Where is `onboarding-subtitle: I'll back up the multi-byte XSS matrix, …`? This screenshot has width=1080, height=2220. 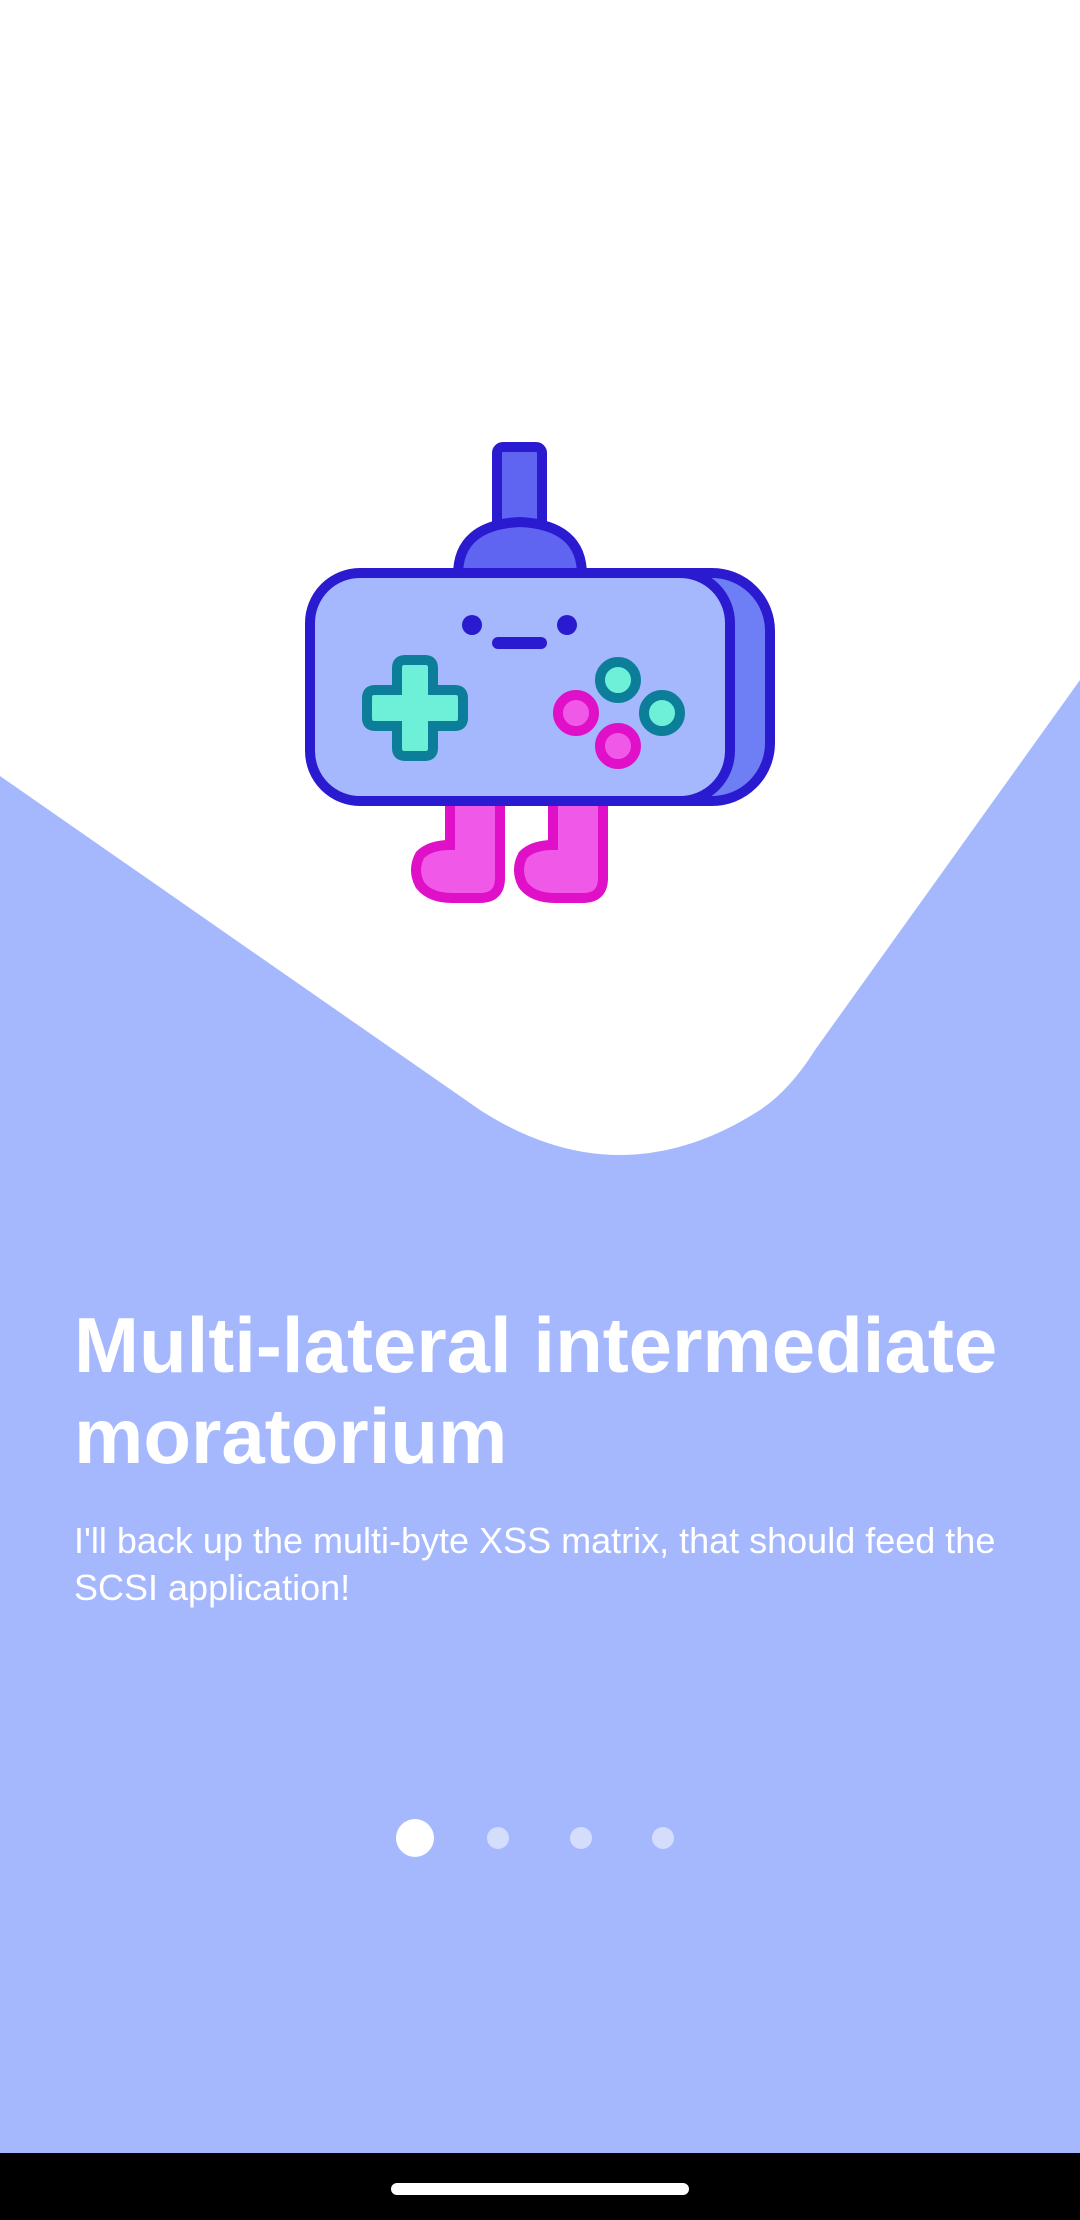
onboarding-subtitle: I'll back up the multi-byte XSS matrix, … is located at coordinates (535, 1564).